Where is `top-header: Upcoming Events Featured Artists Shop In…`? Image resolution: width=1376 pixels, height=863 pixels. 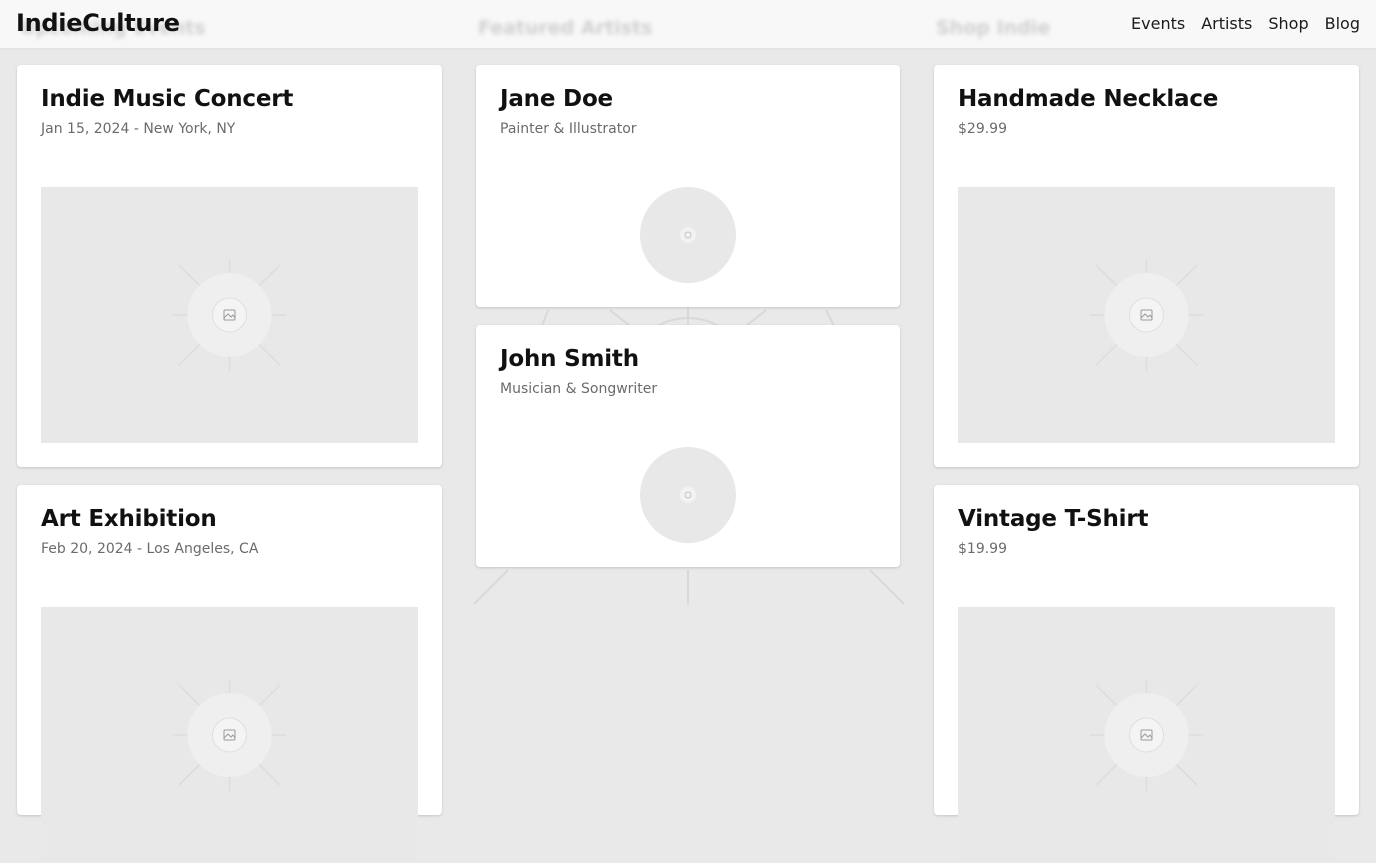 top-header: Upcoming Events Featured Artists Shop In… is located at coordinates (688, 24).